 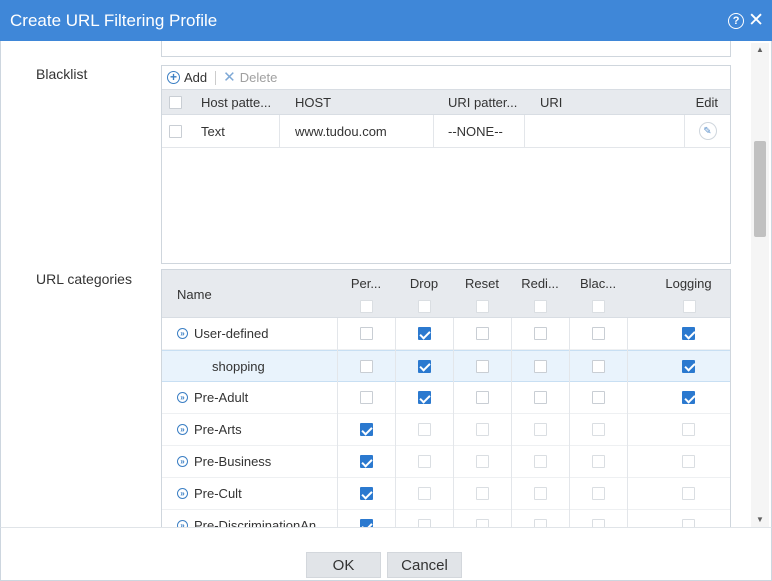 I want to click on reset-cell, so click(x=482, y=397).